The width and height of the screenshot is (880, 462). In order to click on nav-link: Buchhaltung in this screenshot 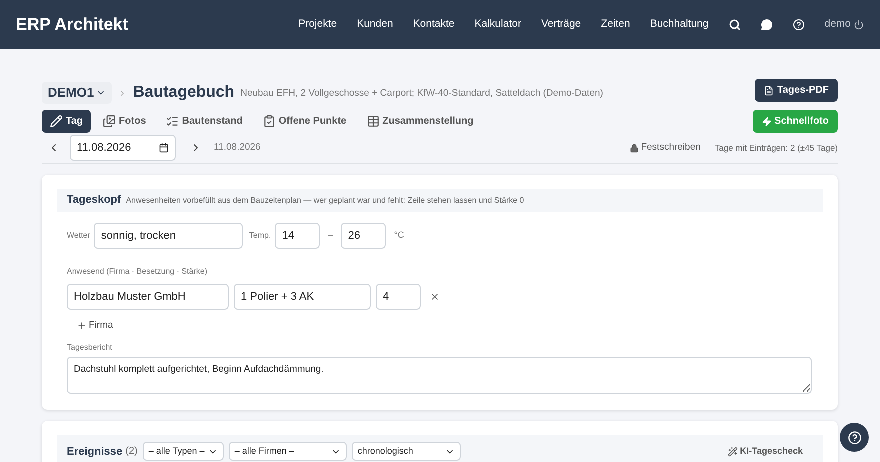, I will do `click(679, 24)`.